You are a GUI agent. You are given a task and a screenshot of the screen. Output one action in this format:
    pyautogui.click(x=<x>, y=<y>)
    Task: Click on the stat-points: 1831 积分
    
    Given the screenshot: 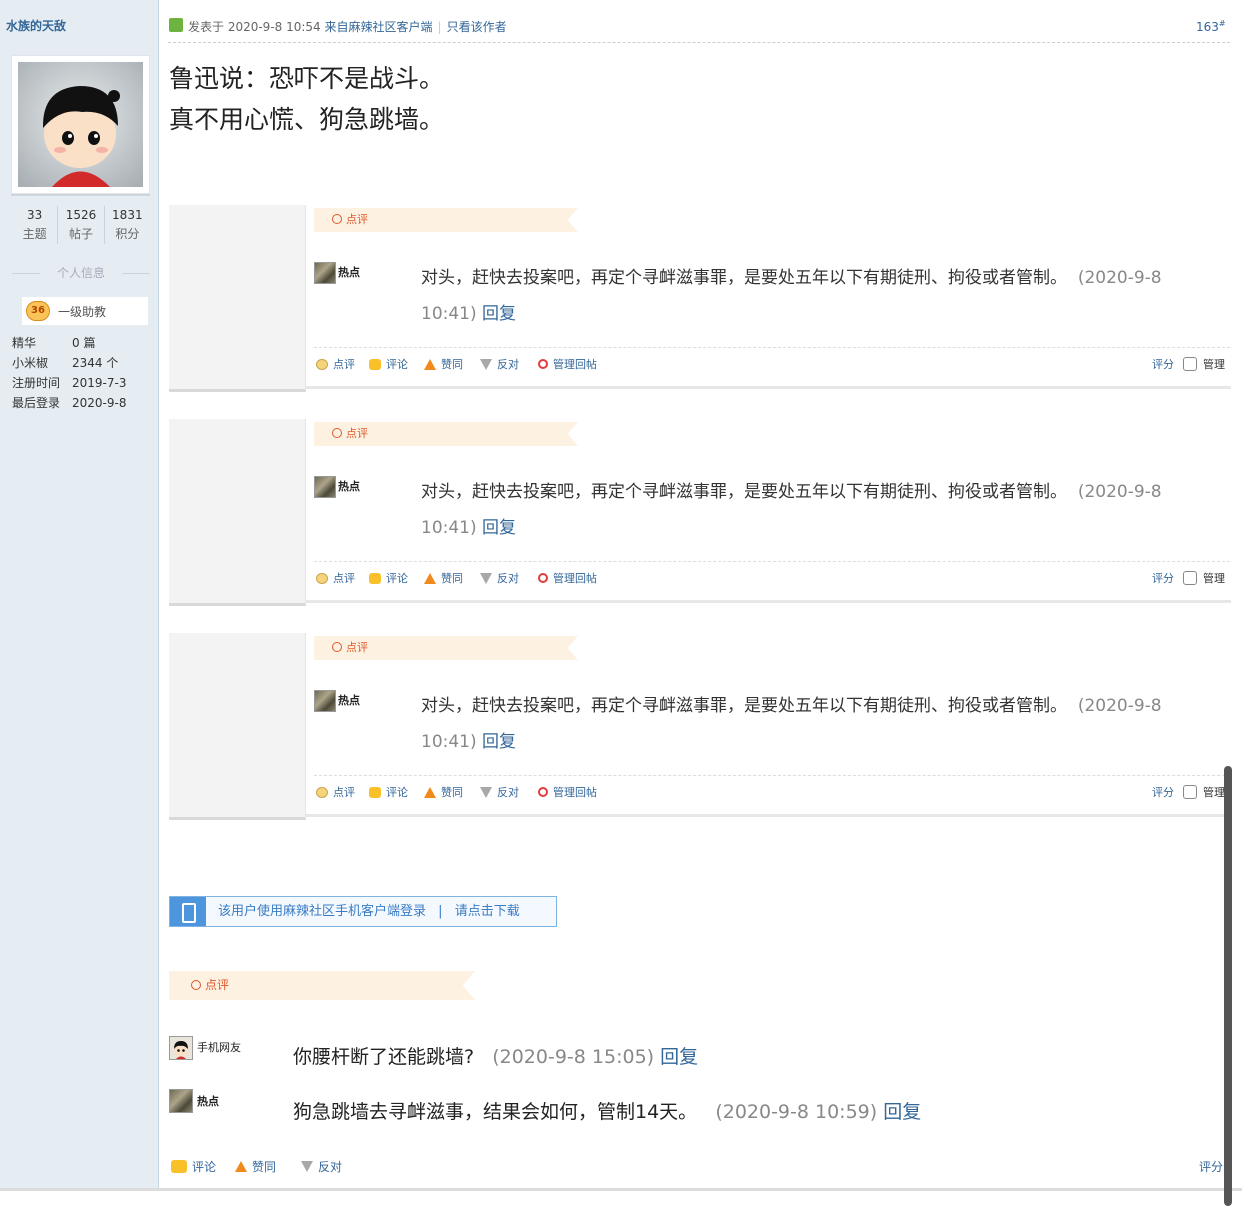 What is the action you would take?
    pyautogui.click(x=127, y=225)
    